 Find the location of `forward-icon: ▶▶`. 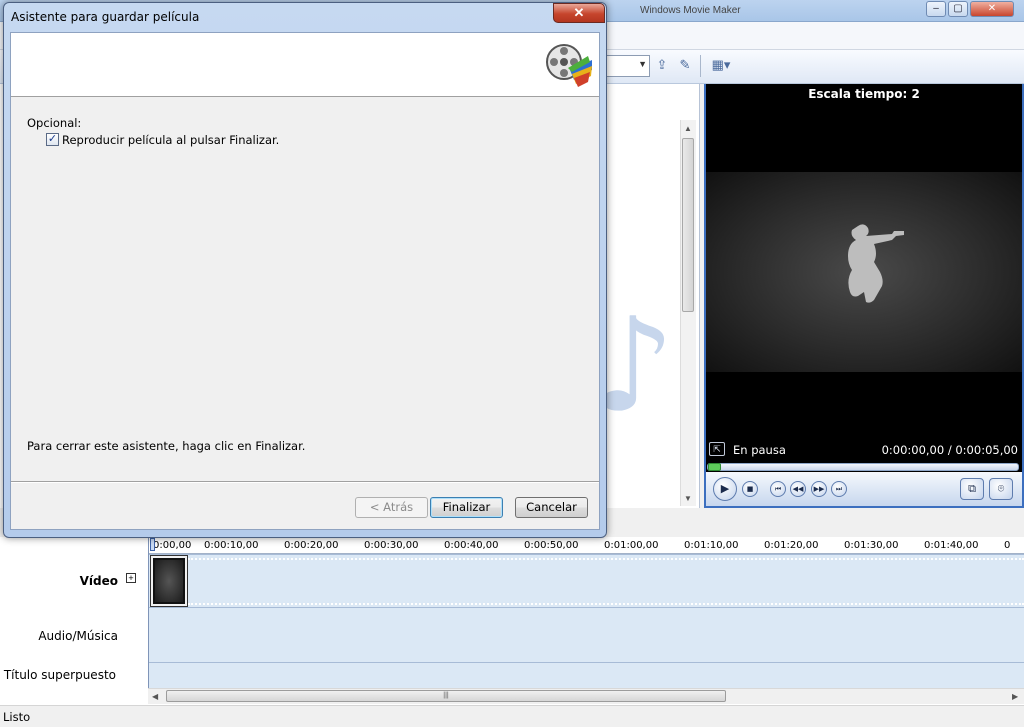

forward-icon: ▶▶ is located at coordinates (819, 489).